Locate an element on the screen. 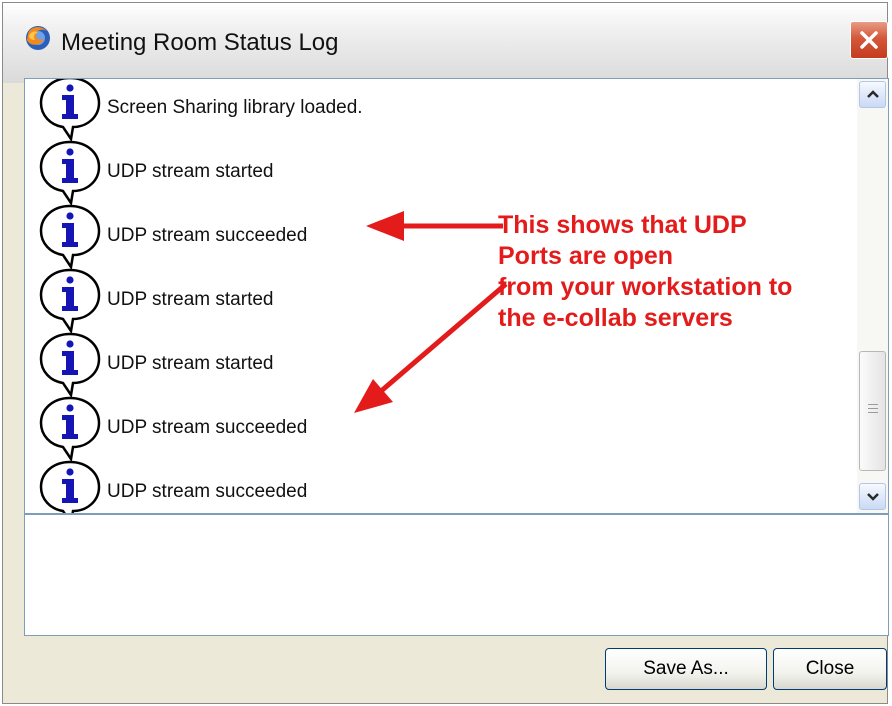 The height and width of the screenshot is (706, 892). vertical-scrollbar is located at coordinates (872, 296).